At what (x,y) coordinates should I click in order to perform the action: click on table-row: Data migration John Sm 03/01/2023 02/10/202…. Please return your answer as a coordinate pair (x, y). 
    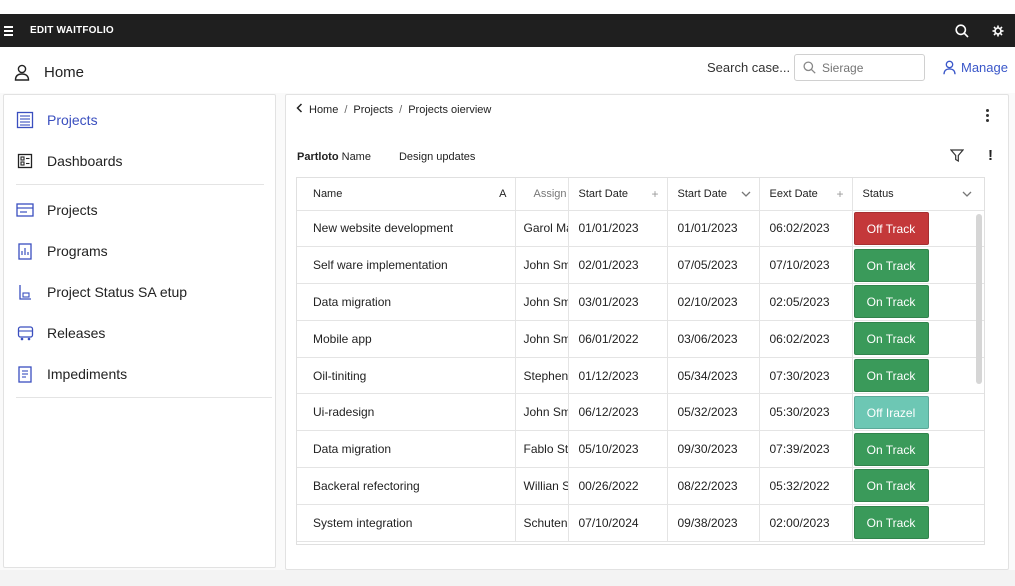
    Looking at the image, I should click on (640, 302).